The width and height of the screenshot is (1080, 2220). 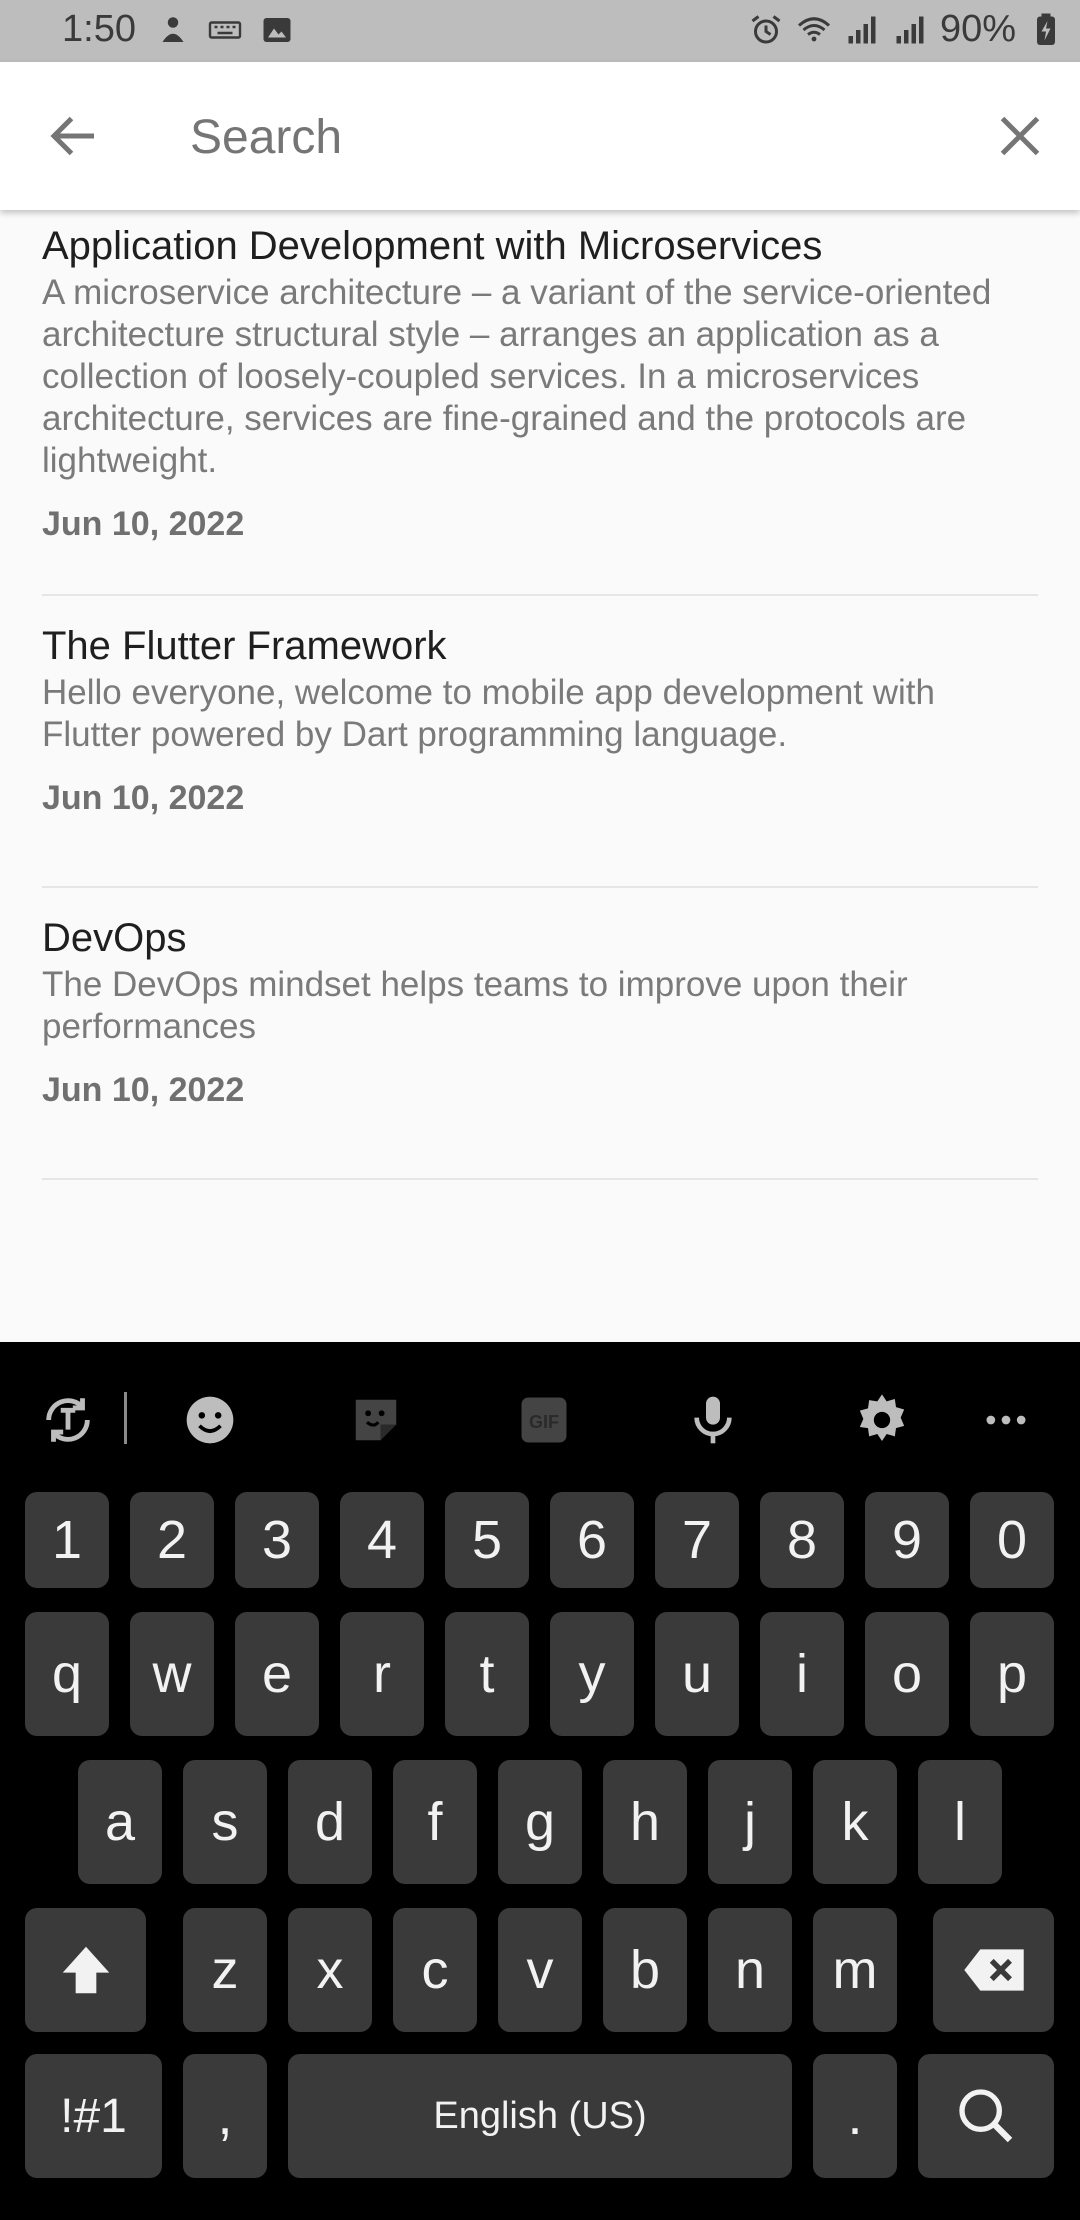 I want to click on key-5: 5, so click(x=487, y=1540).